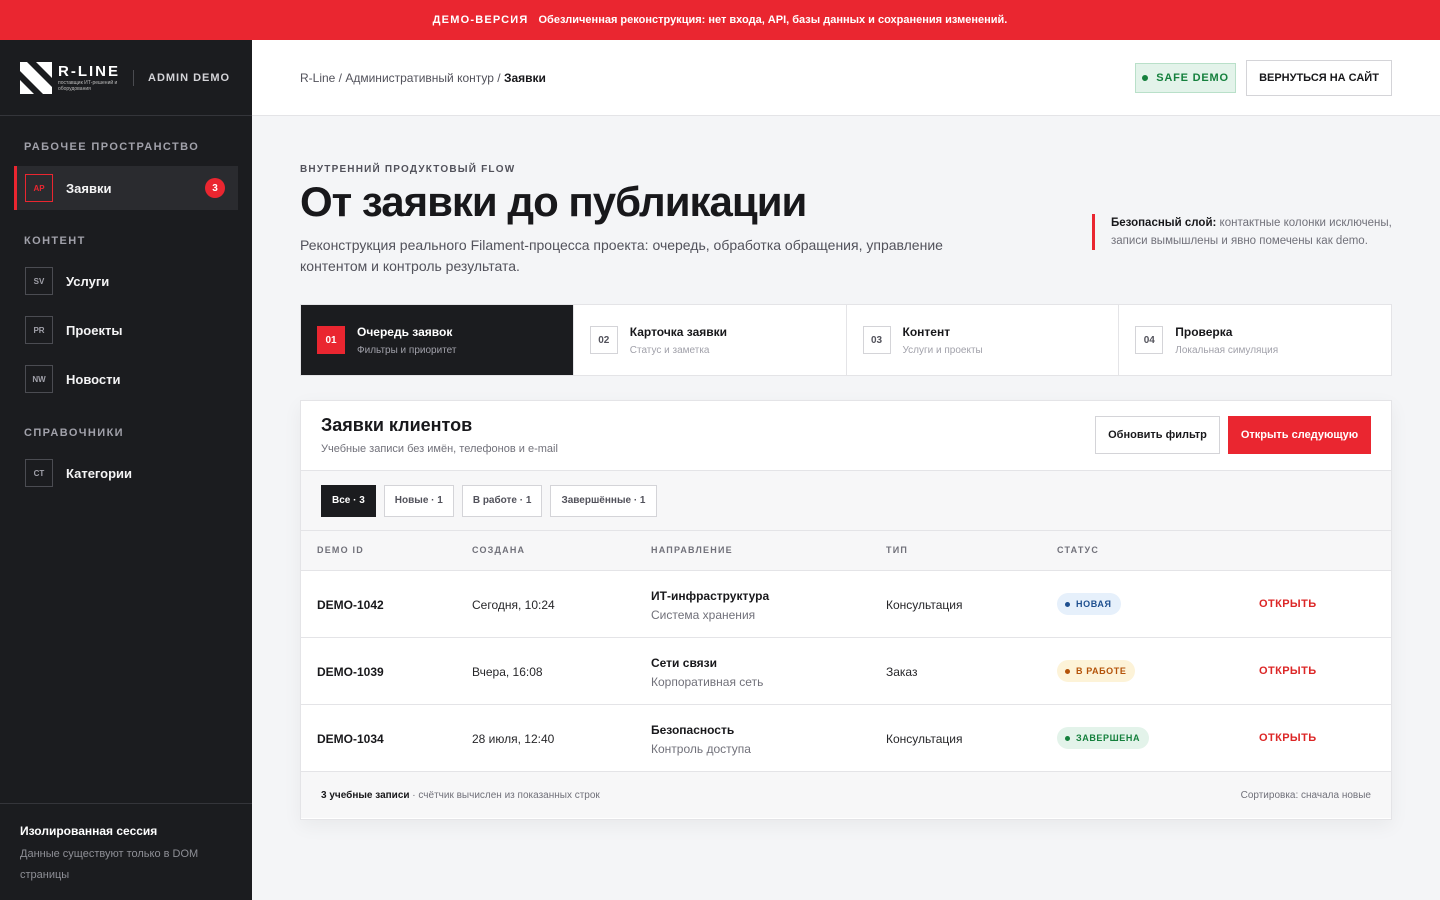 Image resolution: width=1440 pixels, height=900 pixels. I want to click on sidebar-item-label: Услуги, so click(88, 281).